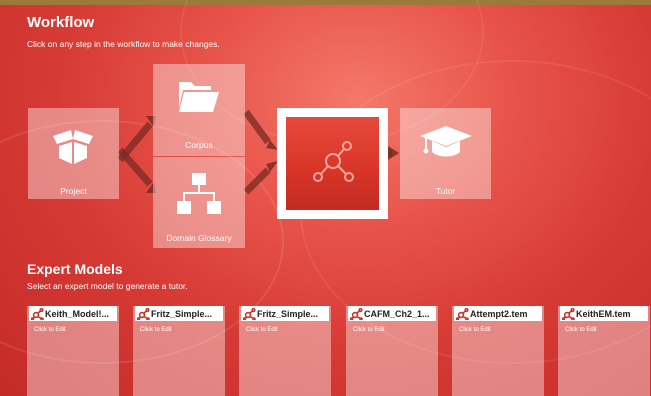 The width and height of the screenshot is (651, 396). Describe the element at coordinates (604, 351) in the screenshot. I see `expert-model-card: KeithEM.tem Click to Edit` at that location.